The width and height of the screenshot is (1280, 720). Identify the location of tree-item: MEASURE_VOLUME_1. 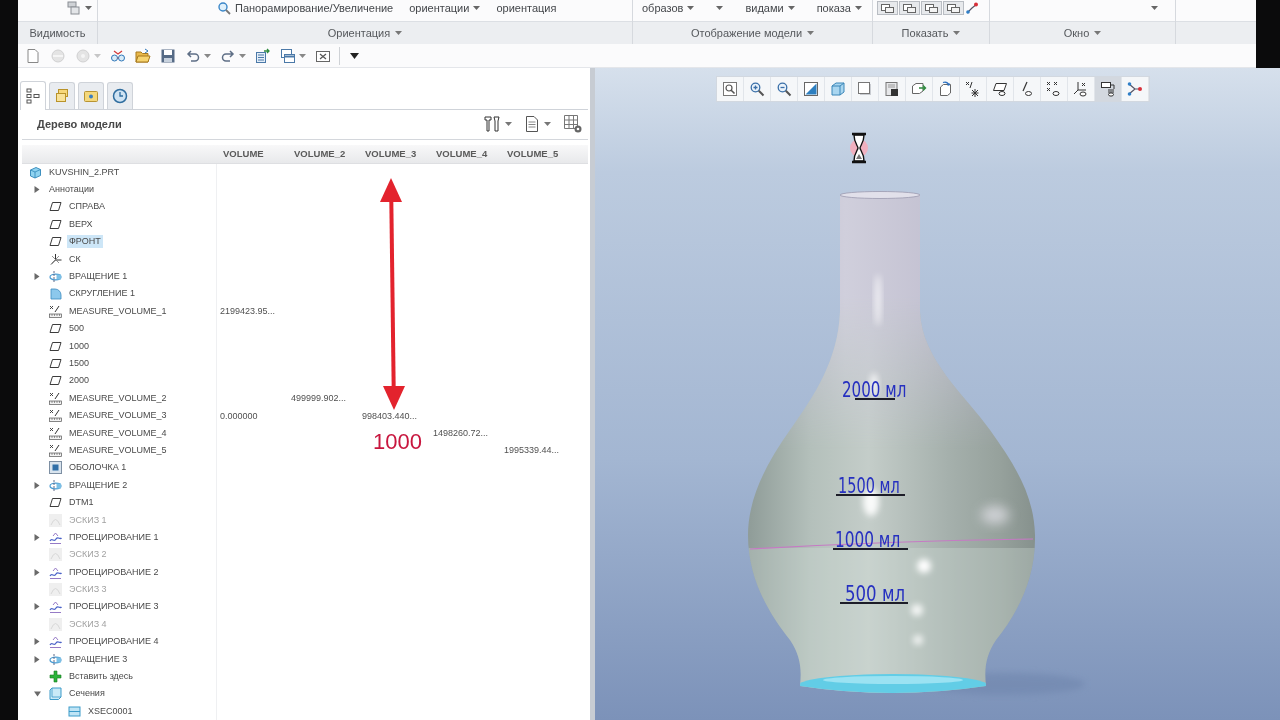
(118, 311).